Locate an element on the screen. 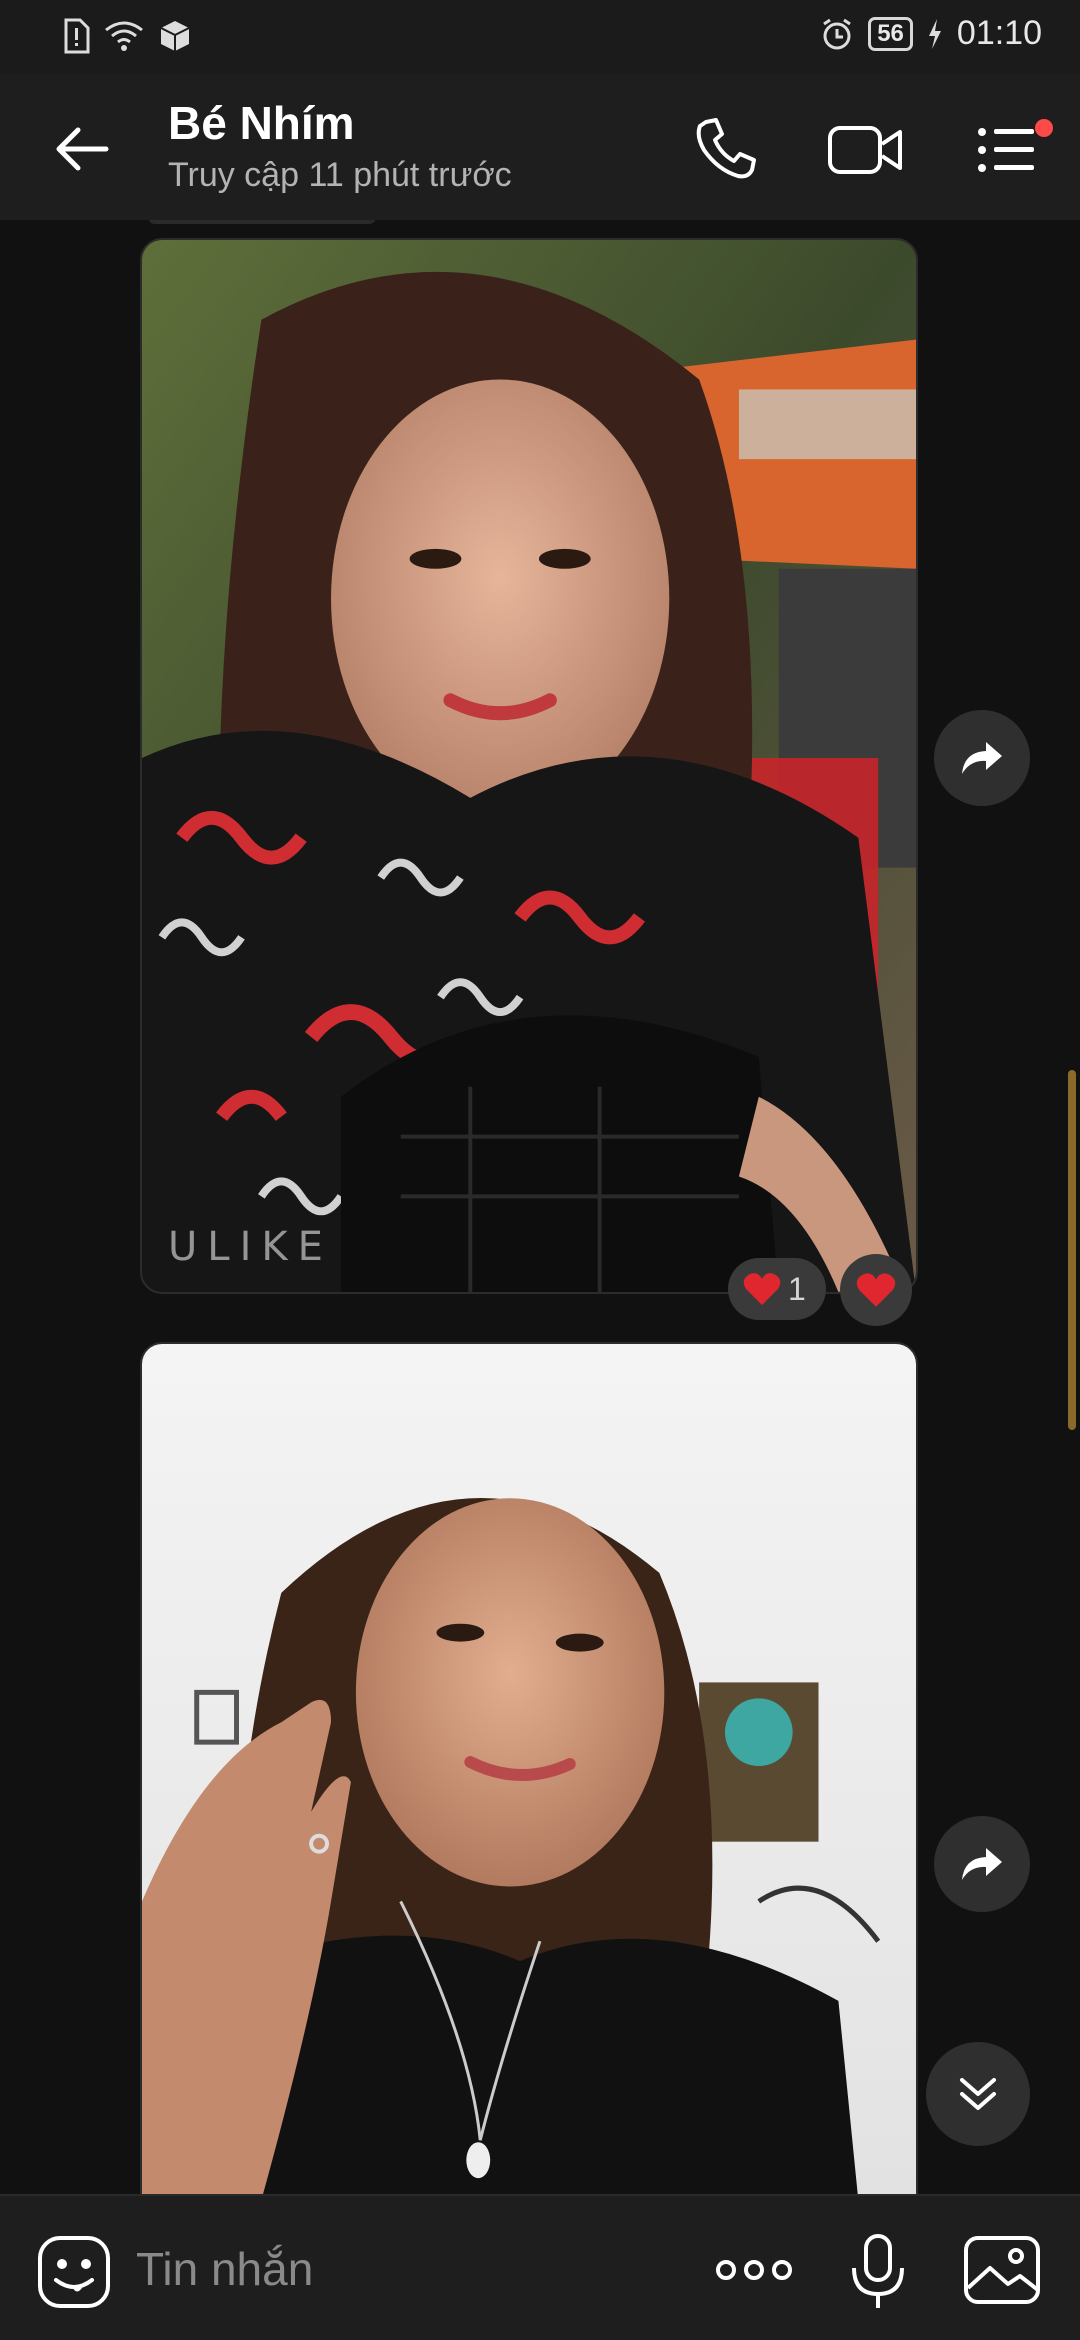 The image size is (1080, 2340). alarm-icon is located at coordinates (837, 33).